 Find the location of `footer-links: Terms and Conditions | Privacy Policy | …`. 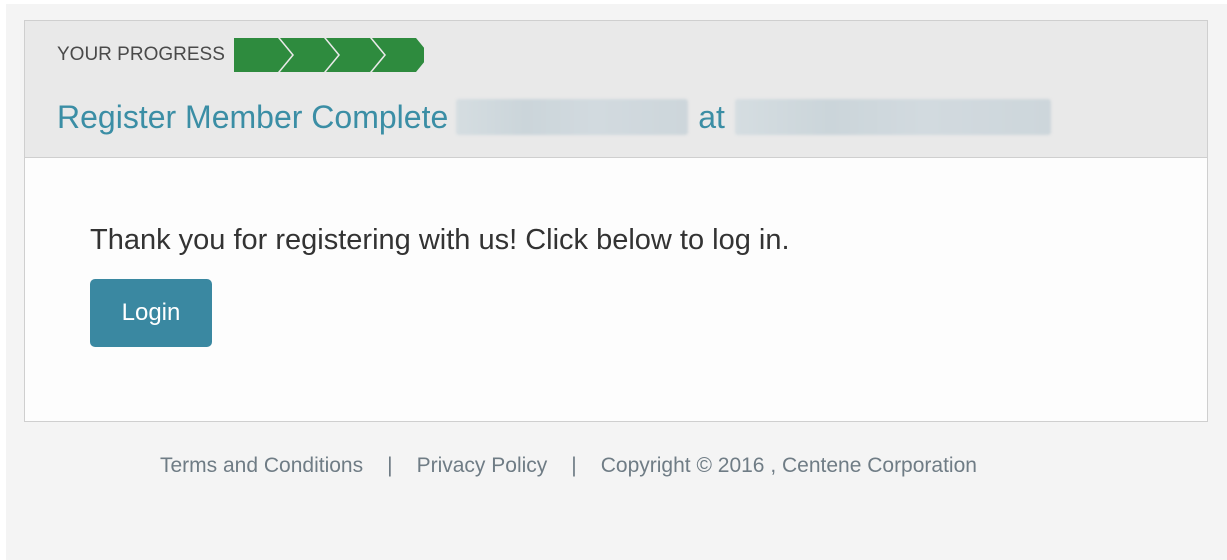

footer-links: Terms and Conditions | Privacy Policy | … is located at coordinates (568, 466).